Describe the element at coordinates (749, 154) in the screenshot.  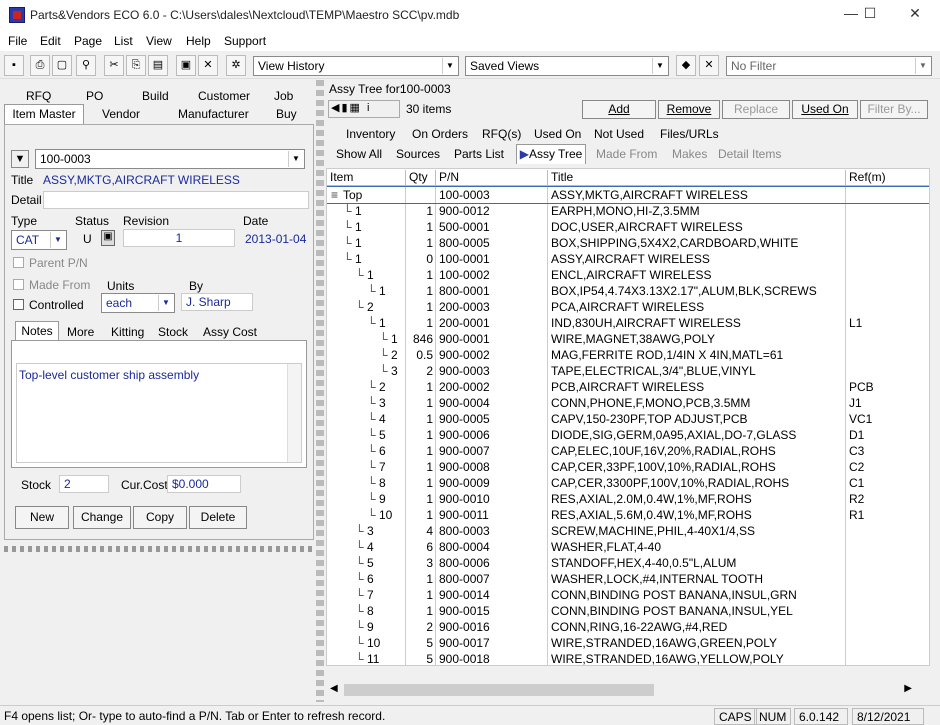
I see `tab-detail-items: Detail Items` at that location.